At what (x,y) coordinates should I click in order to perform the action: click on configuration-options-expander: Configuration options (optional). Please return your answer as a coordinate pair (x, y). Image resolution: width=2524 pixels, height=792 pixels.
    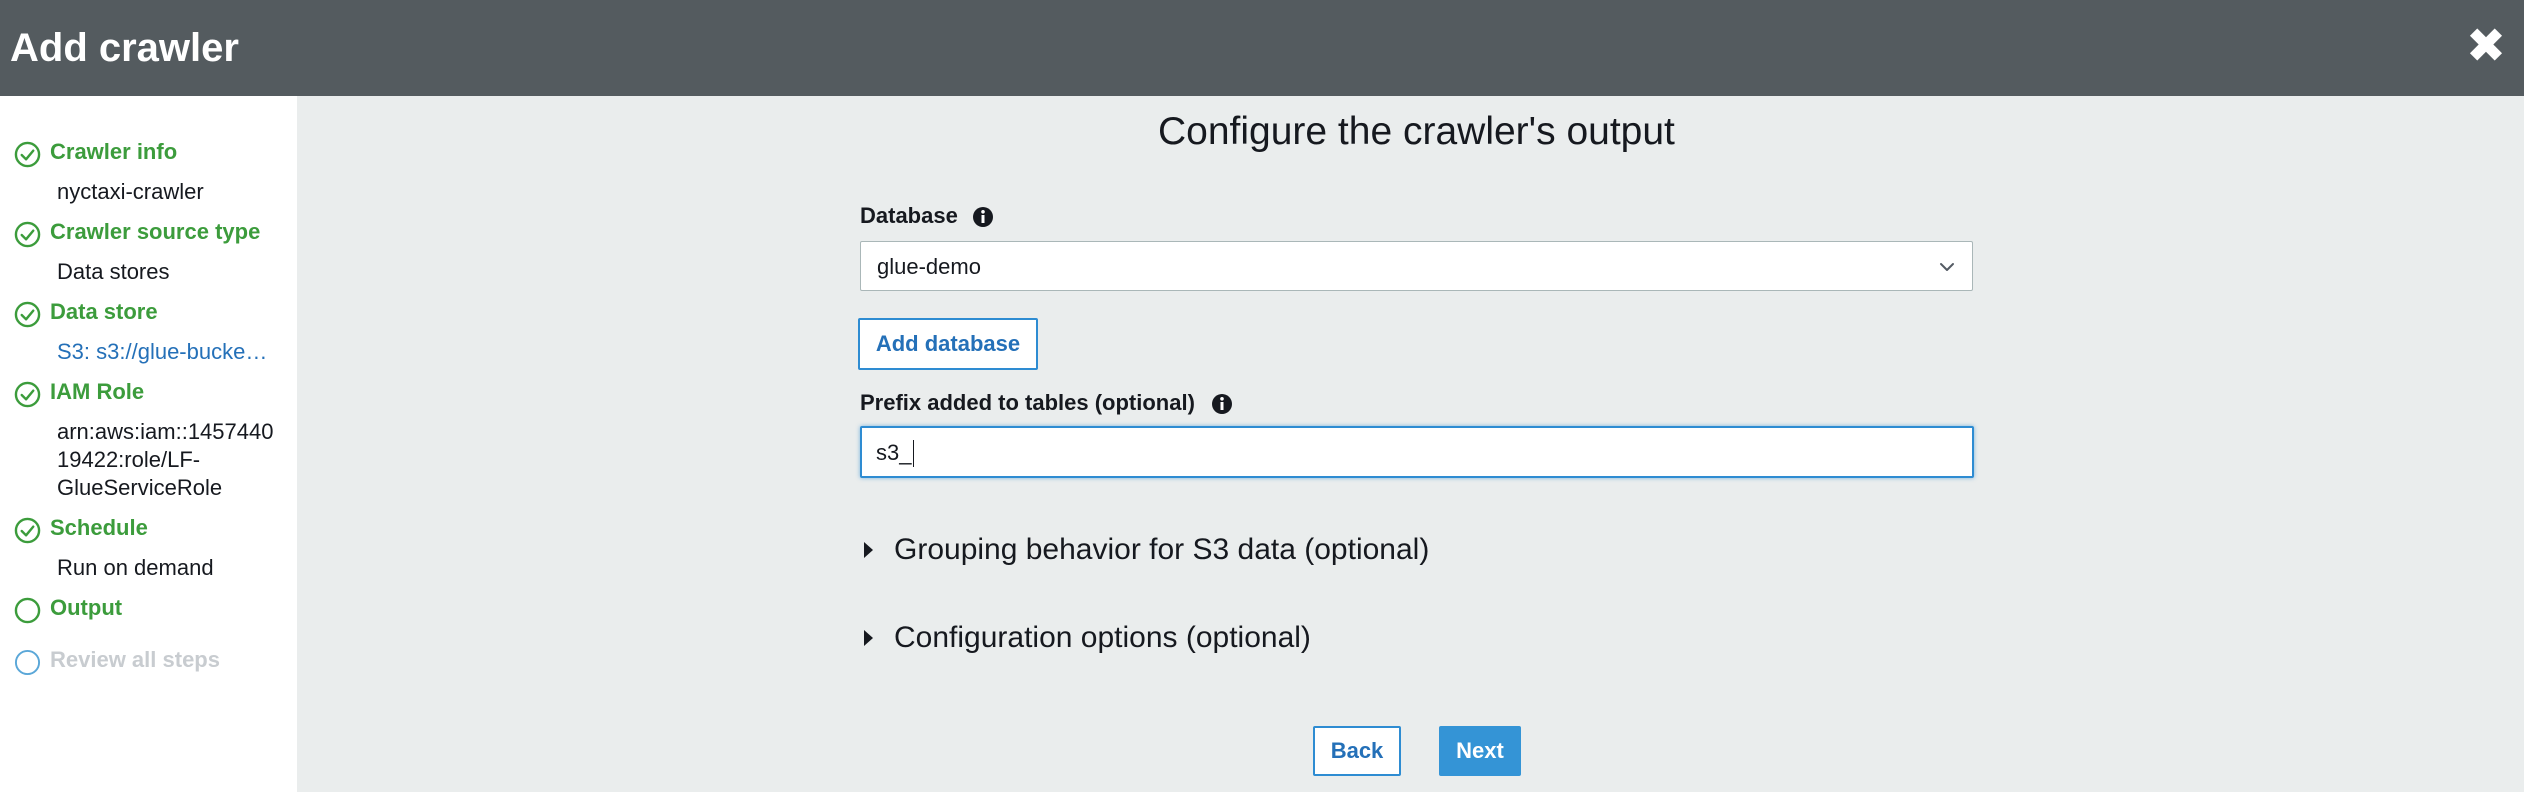
    Looking at the image, I should click on (1114, 638).